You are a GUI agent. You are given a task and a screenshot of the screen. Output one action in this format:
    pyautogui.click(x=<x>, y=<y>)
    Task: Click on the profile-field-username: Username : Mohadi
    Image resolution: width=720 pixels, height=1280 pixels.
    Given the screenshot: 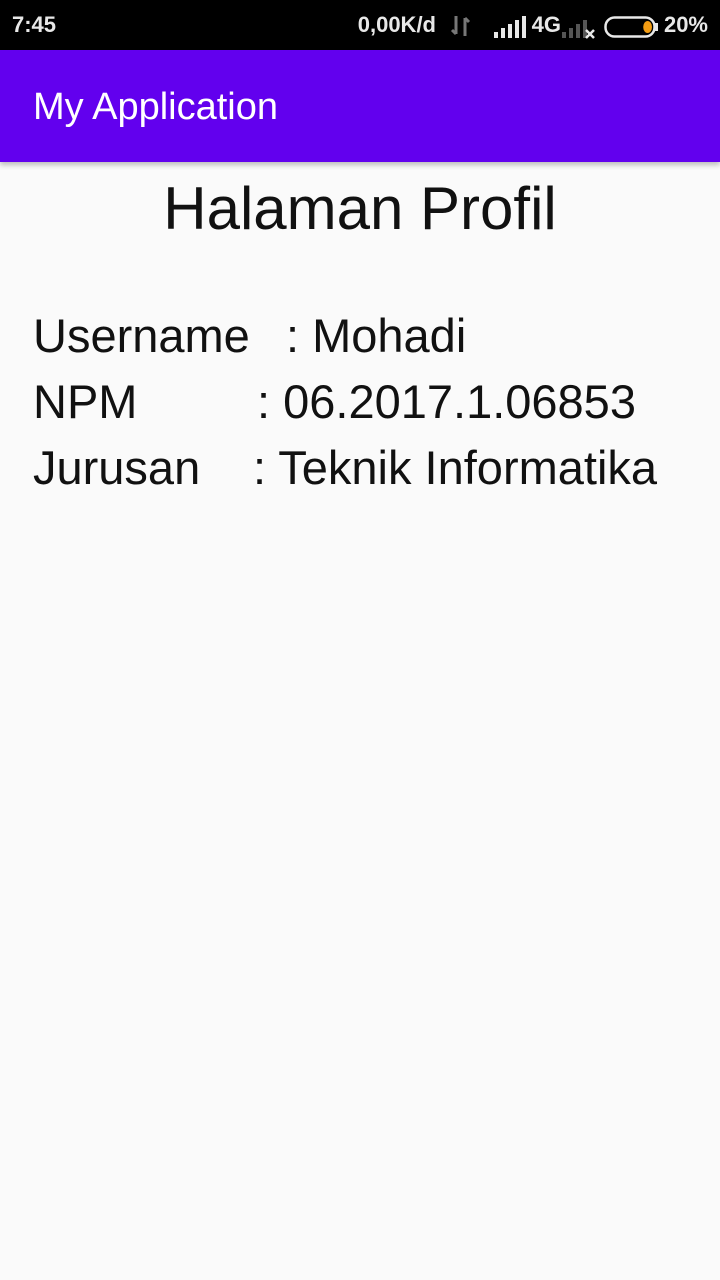 What is the action you would take?
    pyautogui.click(x=249, y=338)
    